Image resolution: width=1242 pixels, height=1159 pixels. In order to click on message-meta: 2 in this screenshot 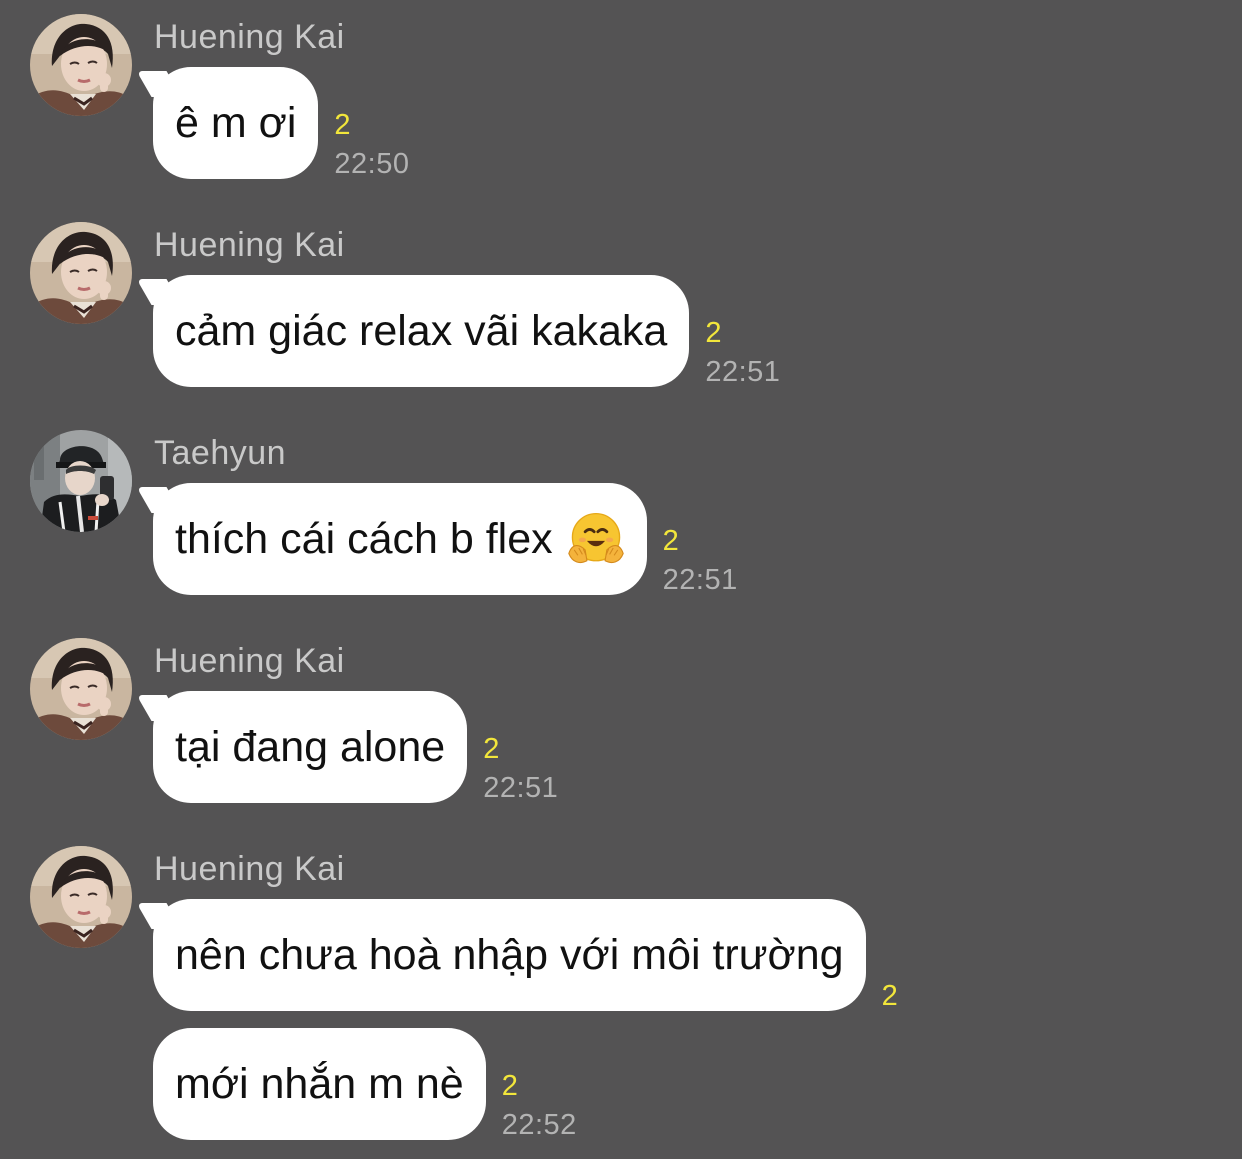, I will do `click(890, 996)`.